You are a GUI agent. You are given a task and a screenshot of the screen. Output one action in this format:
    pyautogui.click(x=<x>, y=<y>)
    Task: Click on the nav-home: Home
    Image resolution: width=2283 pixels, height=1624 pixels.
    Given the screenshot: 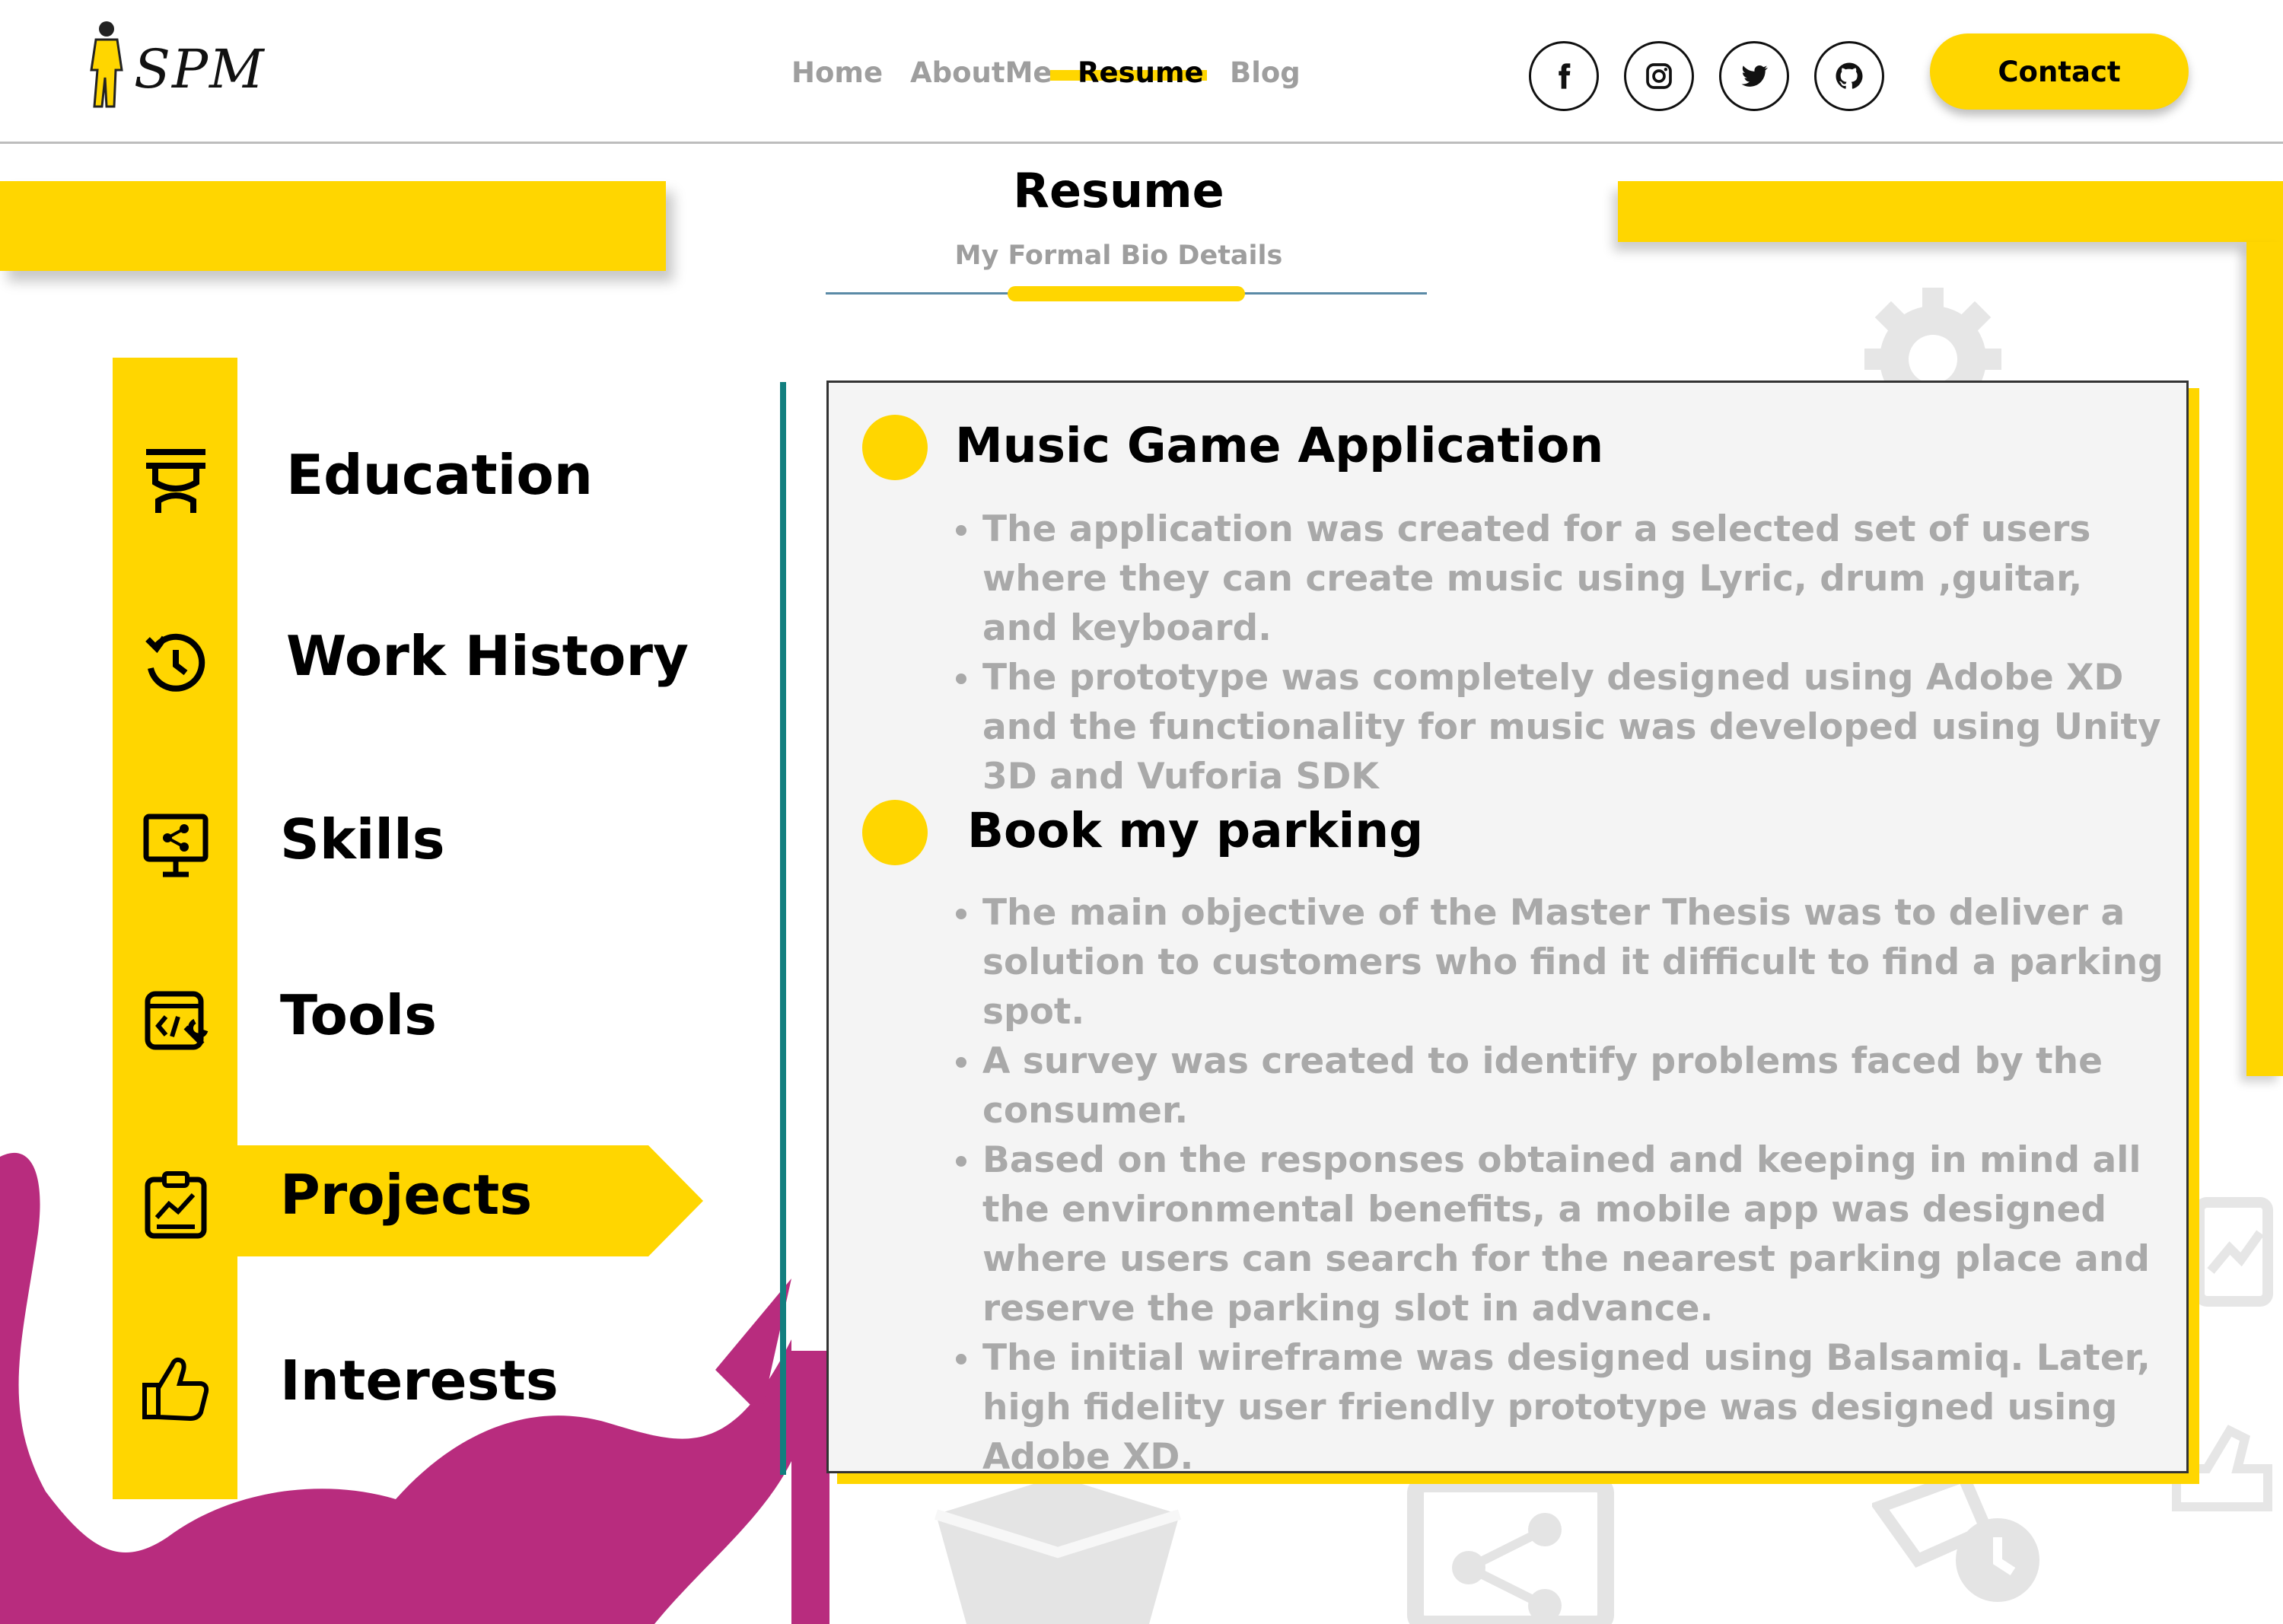 What is the action you would take?
    pyautogui.click(x=837, y=72)
    